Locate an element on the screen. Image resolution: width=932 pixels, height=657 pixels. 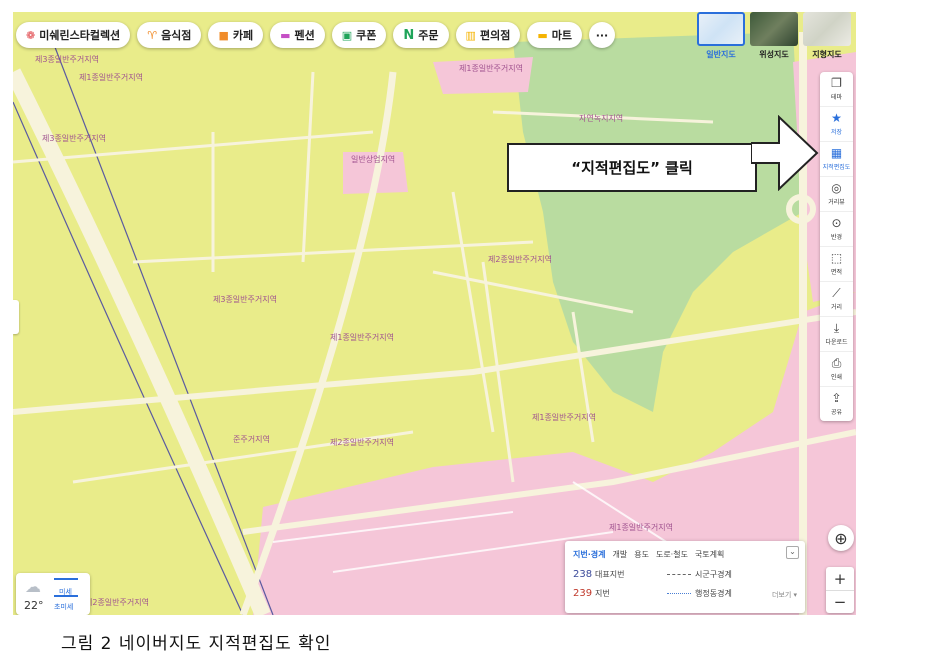
area-icon: ⬚ is located at coordinates (836, 258).